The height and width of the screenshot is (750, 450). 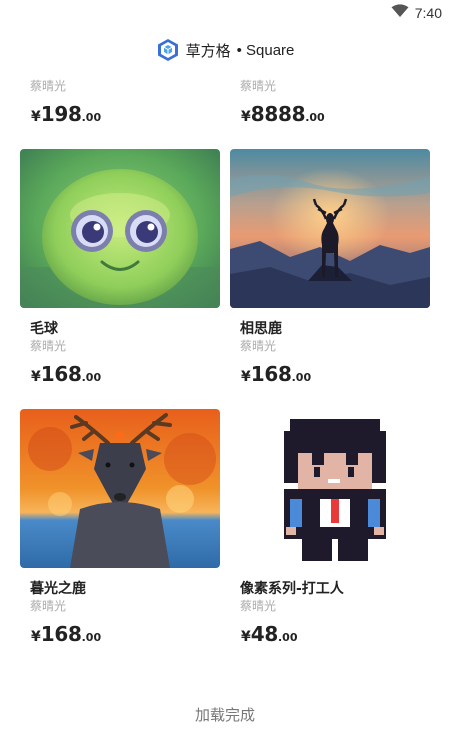 What do you see at coordinates (278, 114) in the screenshot?
I see `price-integer: 8888` at bounding box center [278, 114].